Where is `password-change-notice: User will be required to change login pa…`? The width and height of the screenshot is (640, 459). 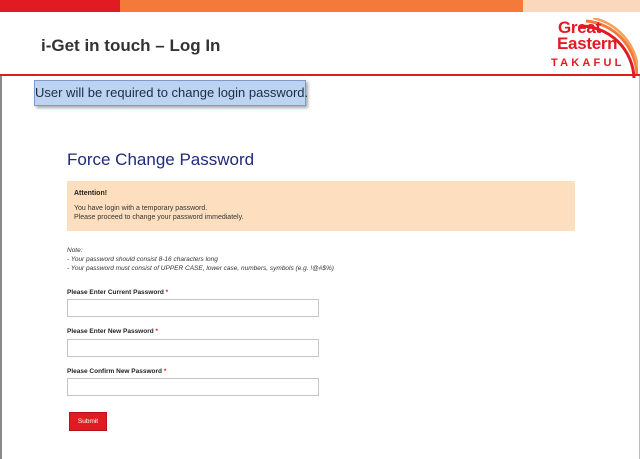
password-change-notice: User will be required to change login pa… is located at coordinates (171, 93).